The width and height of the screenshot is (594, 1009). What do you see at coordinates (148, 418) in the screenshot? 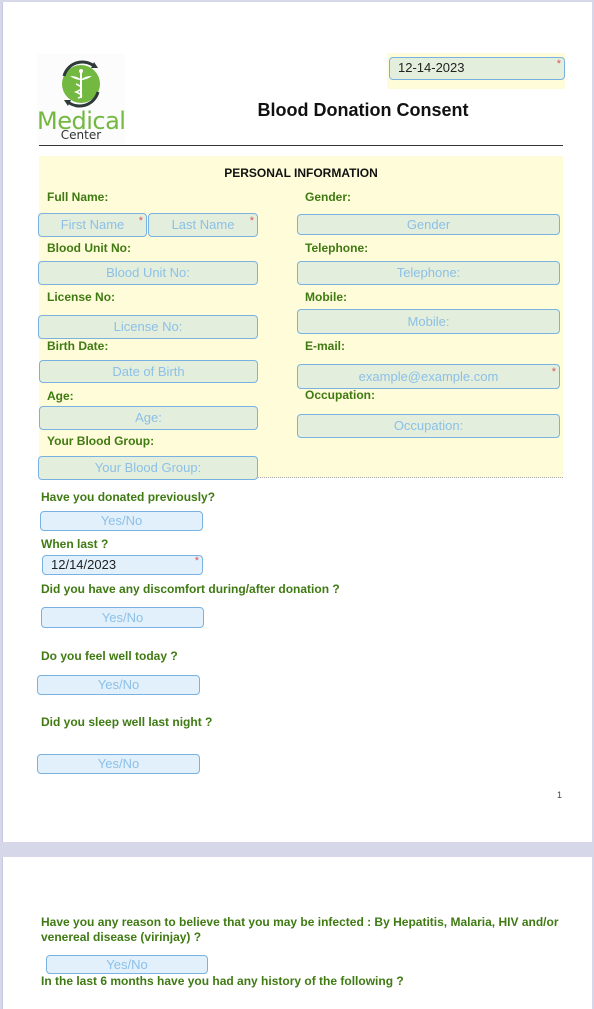
I see `age-field: Age:` at bounding box center [148, 418].